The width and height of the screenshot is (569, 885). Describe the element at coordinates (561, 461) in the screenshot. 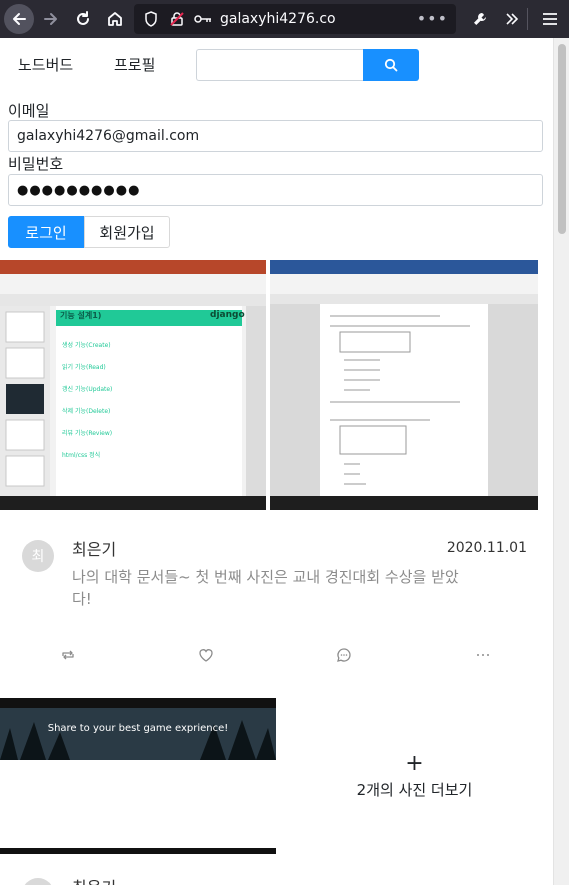

I see `scrollbar` at that location.